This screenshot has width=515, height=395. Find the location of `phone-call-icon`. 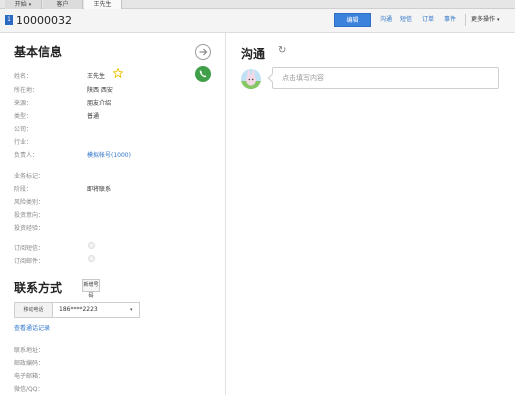

phone-call-icon is located at coordinates (203, 74).